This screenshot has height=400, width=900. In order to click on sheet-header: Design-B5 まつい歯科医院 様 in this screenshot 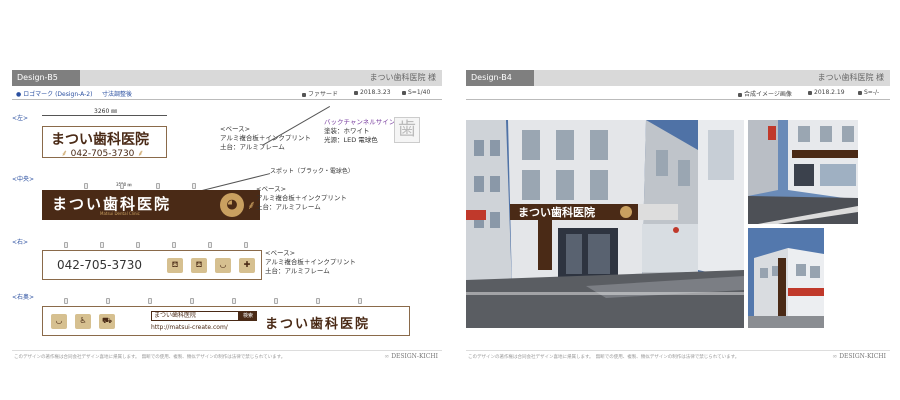, I will do `click(227, 78)`.